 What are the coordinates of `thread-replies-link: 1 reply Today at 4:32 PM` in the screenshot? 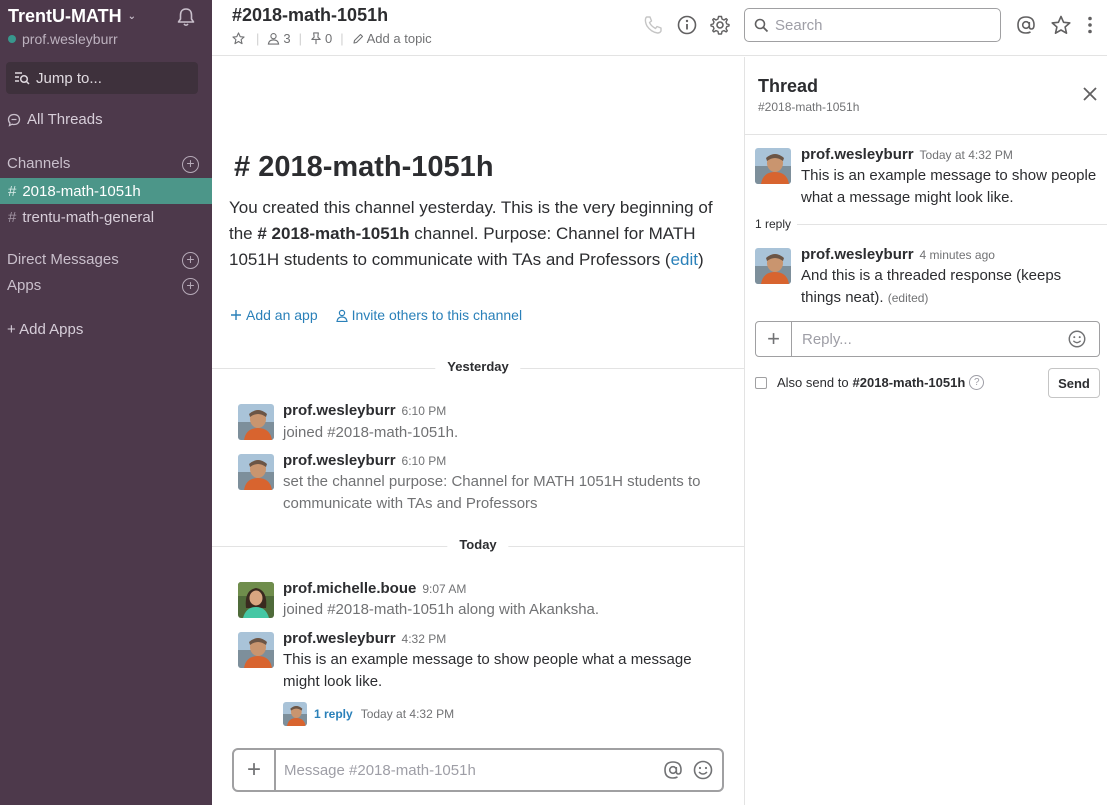 It's located at (368, 714).